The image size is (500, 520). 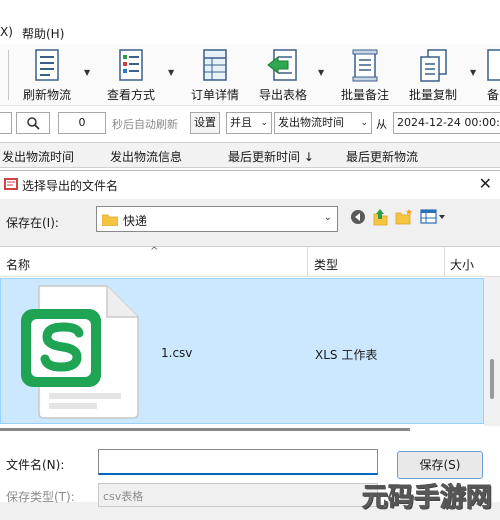 I want to click on search-icon, so click(x=33, y=123).